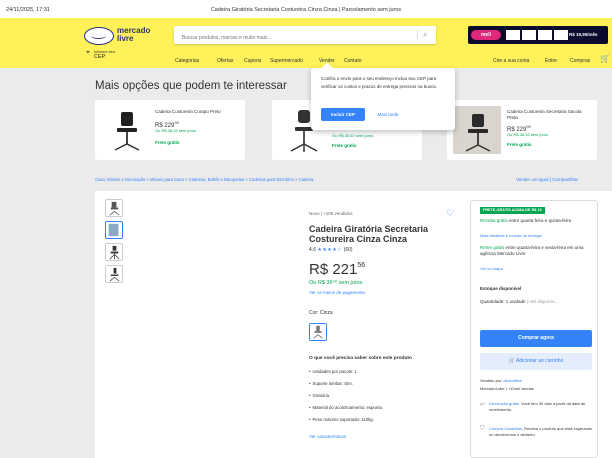 The height and width of the screenshot is (458, 612). Describe the element at coordinates (337, 269) in the screenshot. I see `product-price: R$ 22156` at that location.